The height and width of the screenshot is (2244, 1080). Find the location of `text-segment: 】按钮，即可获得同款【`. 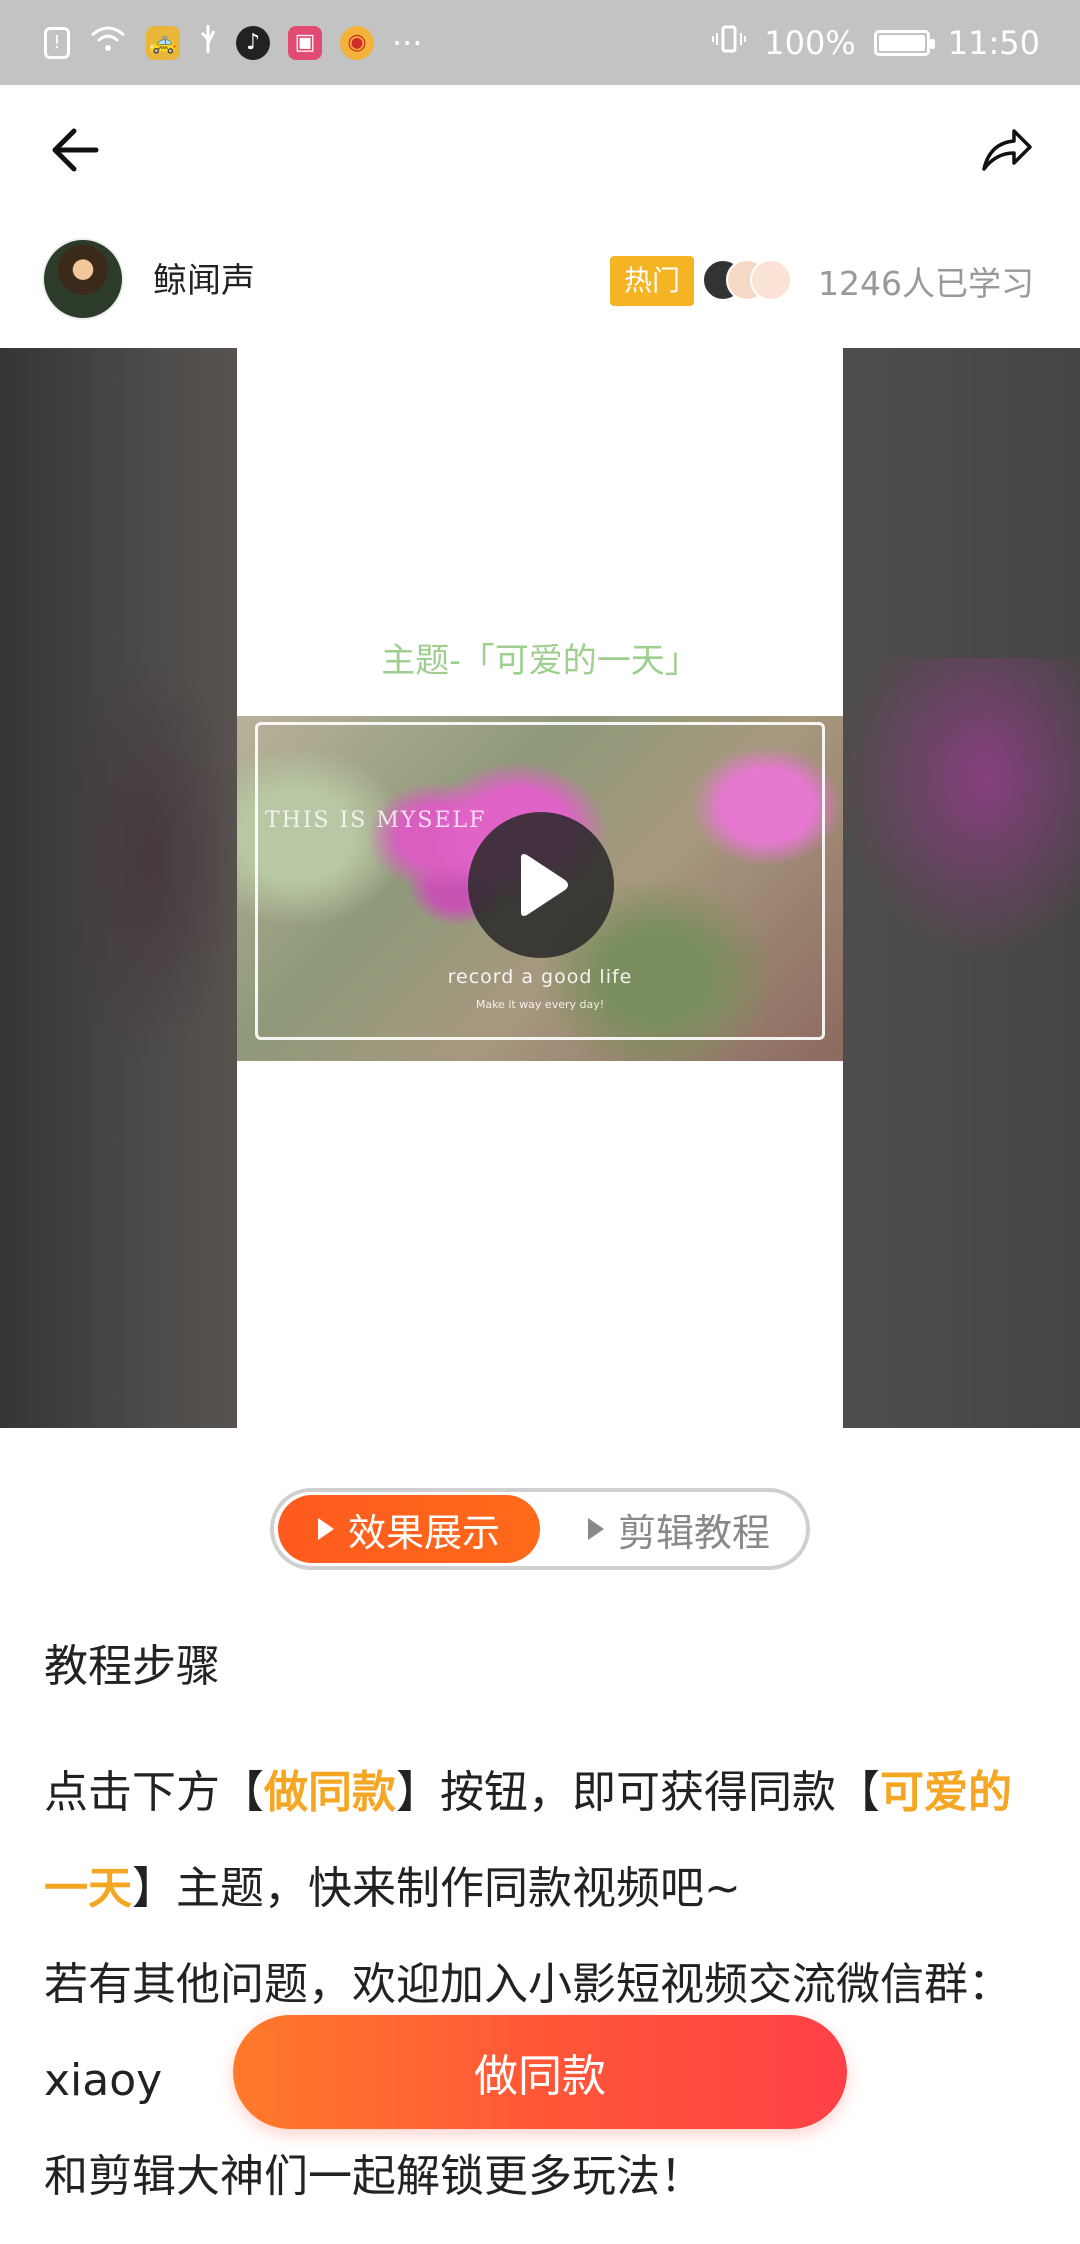

text-segment: 】按钮，即可获得同款【 is located at coordinates (638, 1792).